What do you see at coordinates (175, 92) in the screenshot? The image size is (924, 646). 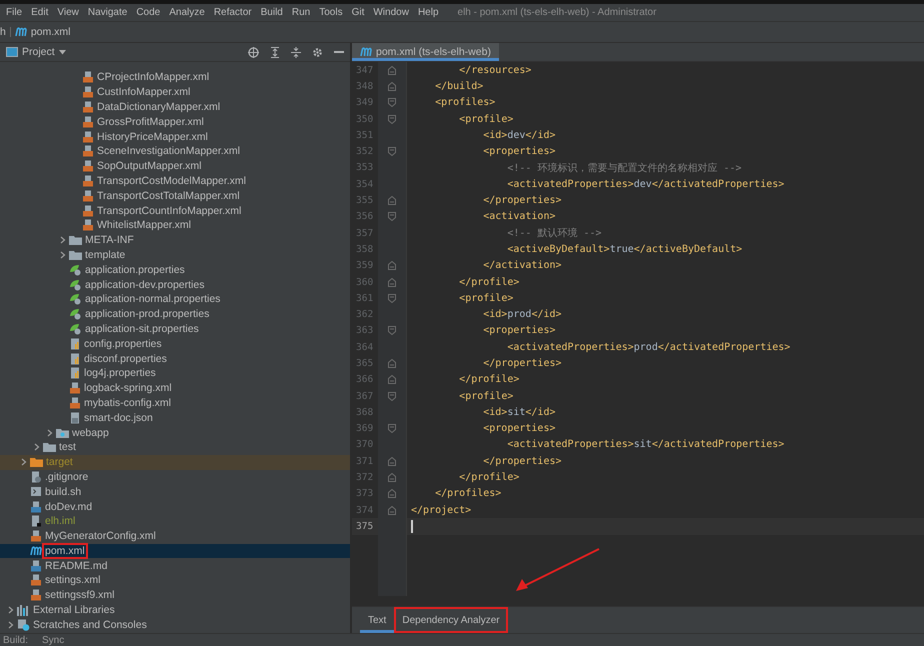 I see `tree-item: CustInfoMapper.xml` at bounding box center [175, 92].